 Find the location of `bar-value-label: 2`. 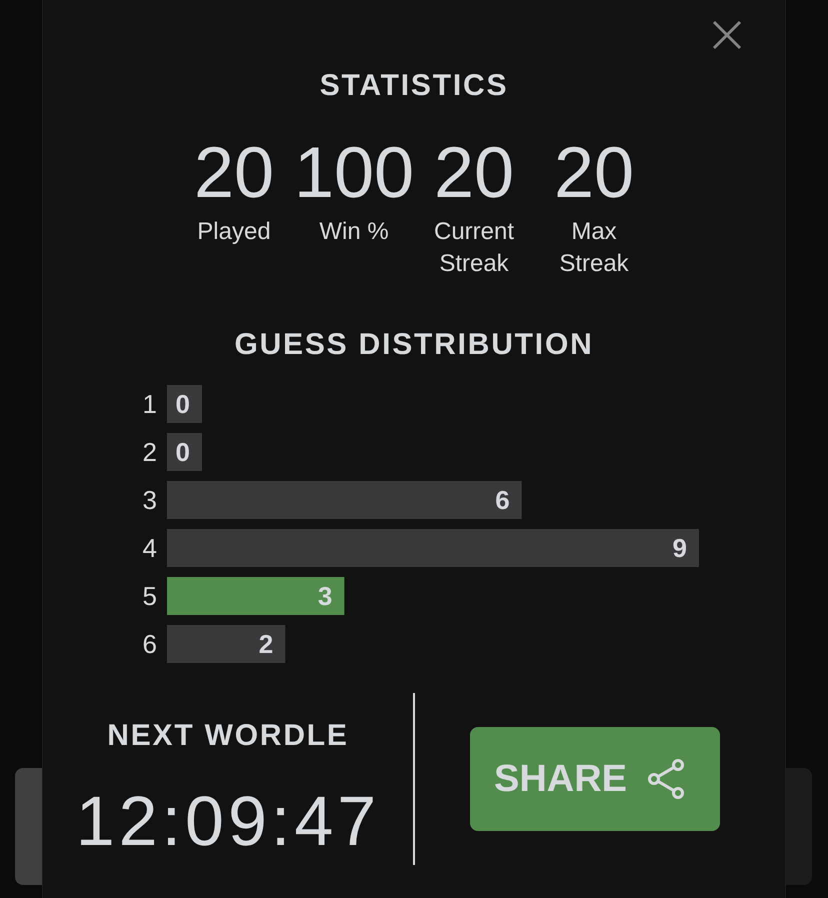

bar-value-label: 2 is located at coordinates (266, 644).